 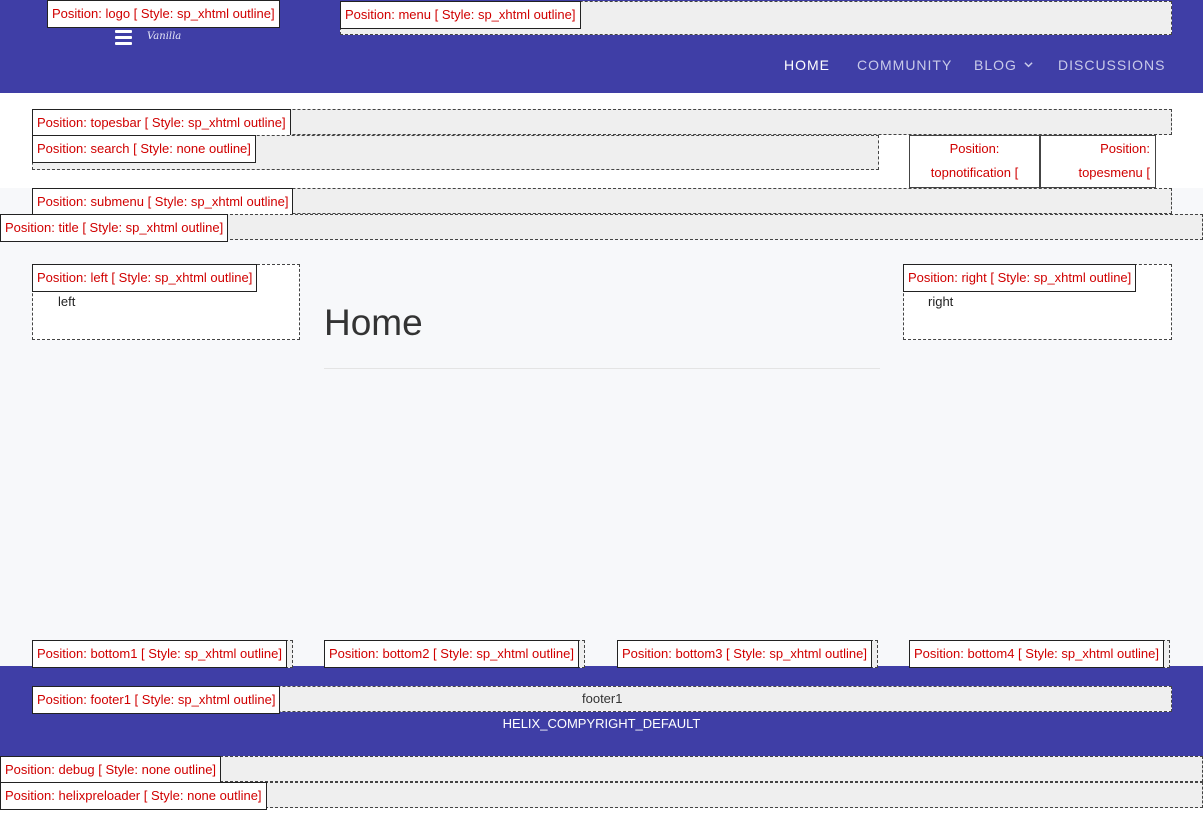 What do you see at coordinates (602, 368) in the screenshot?
I see `title-divider` at bounding box center [602, 368].